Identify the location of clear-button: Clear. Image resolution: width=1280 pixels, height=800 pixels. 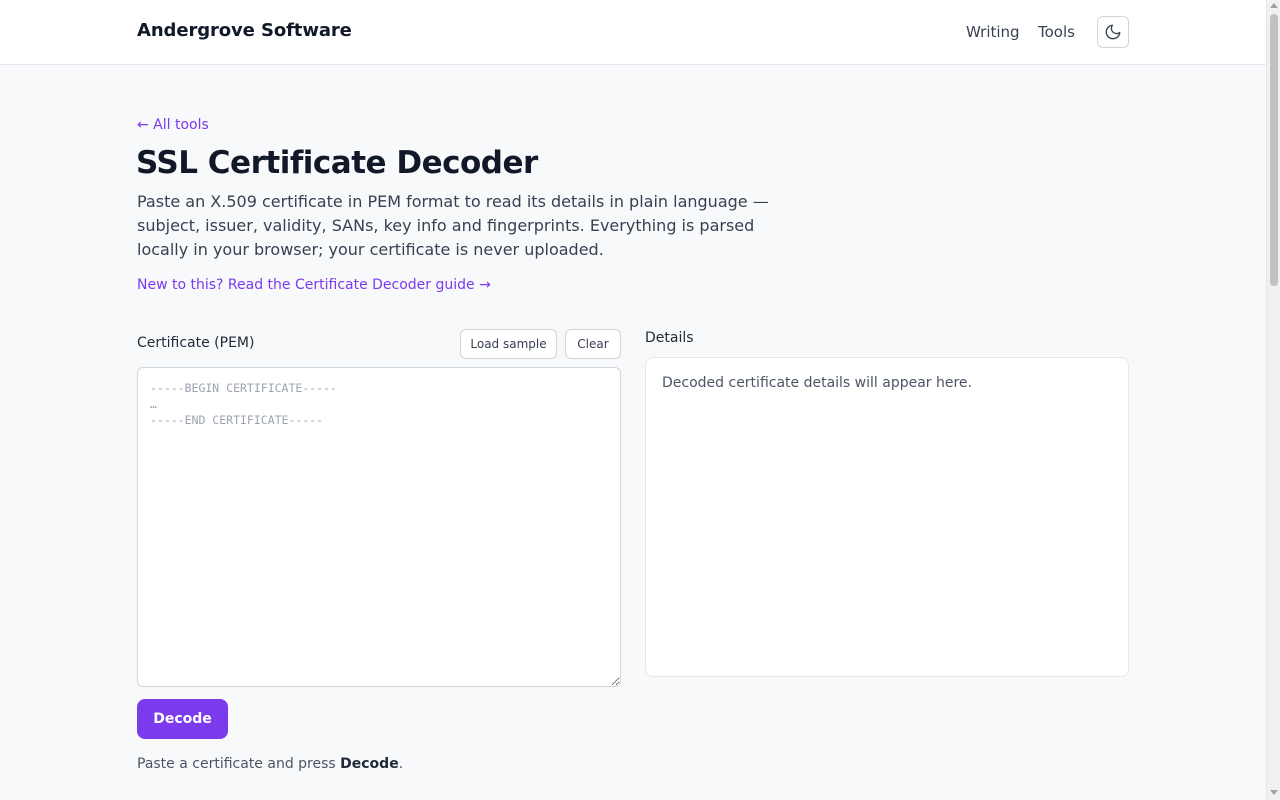
(593, 344).